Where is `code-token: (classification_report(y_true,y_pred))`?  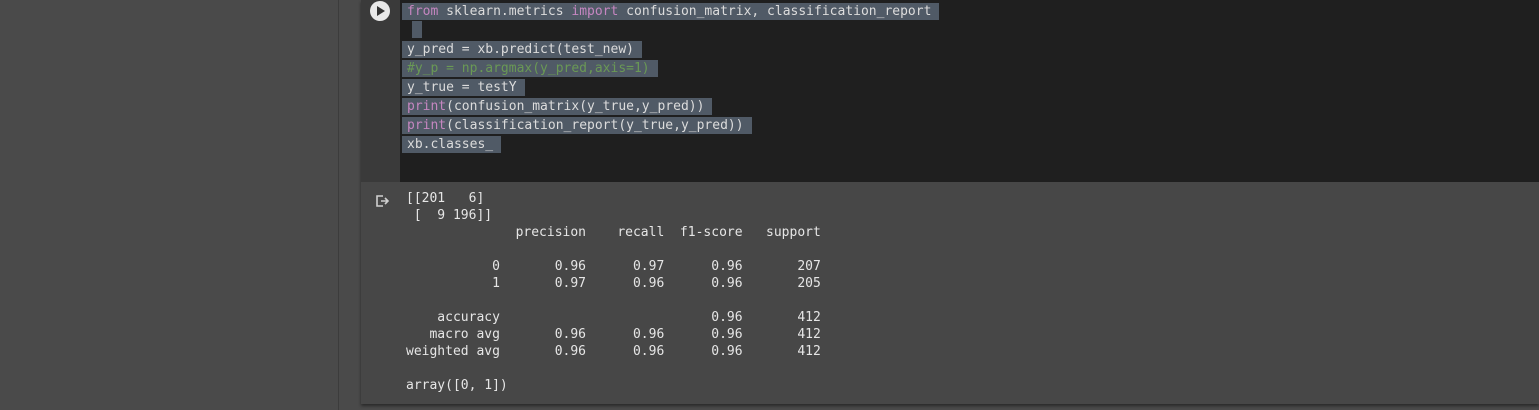 code-token: (classification_report(y_true,y_pred)) is located at coordinates (595, 125).